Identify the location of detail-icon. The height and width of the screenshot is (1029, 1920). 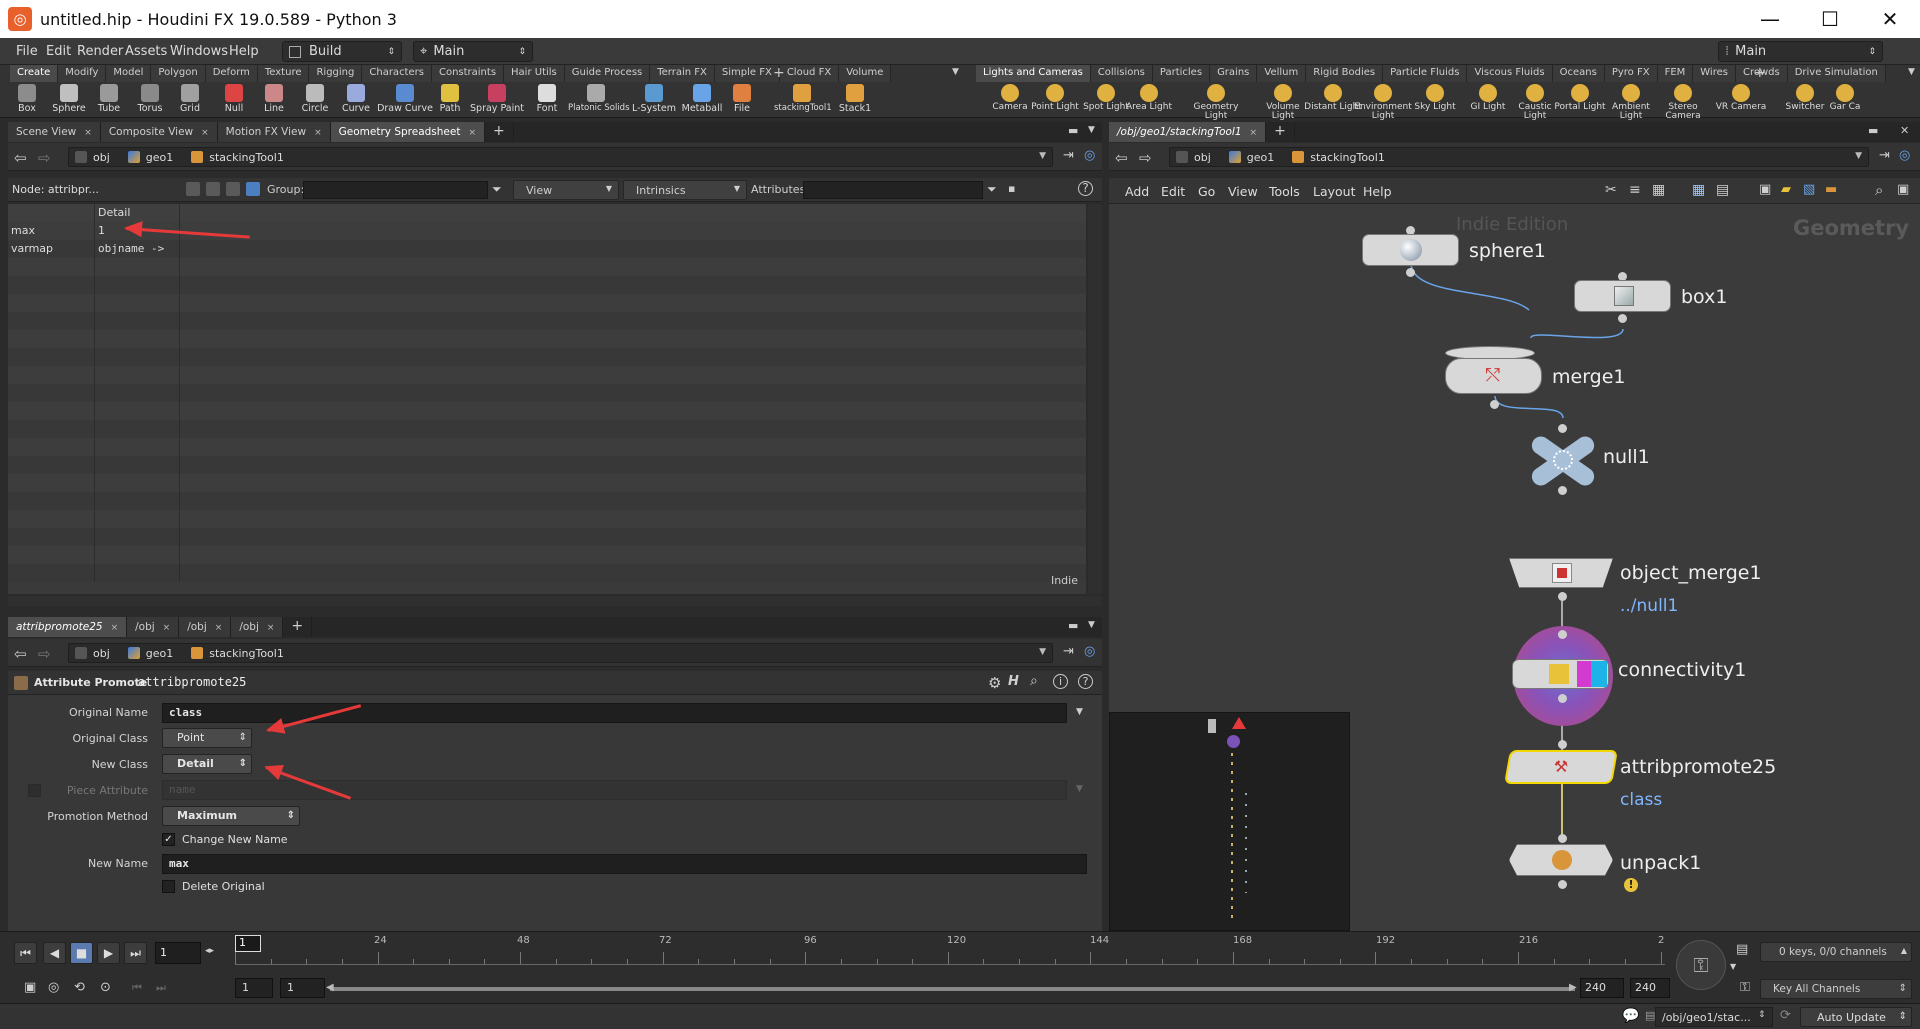
(253, 189).